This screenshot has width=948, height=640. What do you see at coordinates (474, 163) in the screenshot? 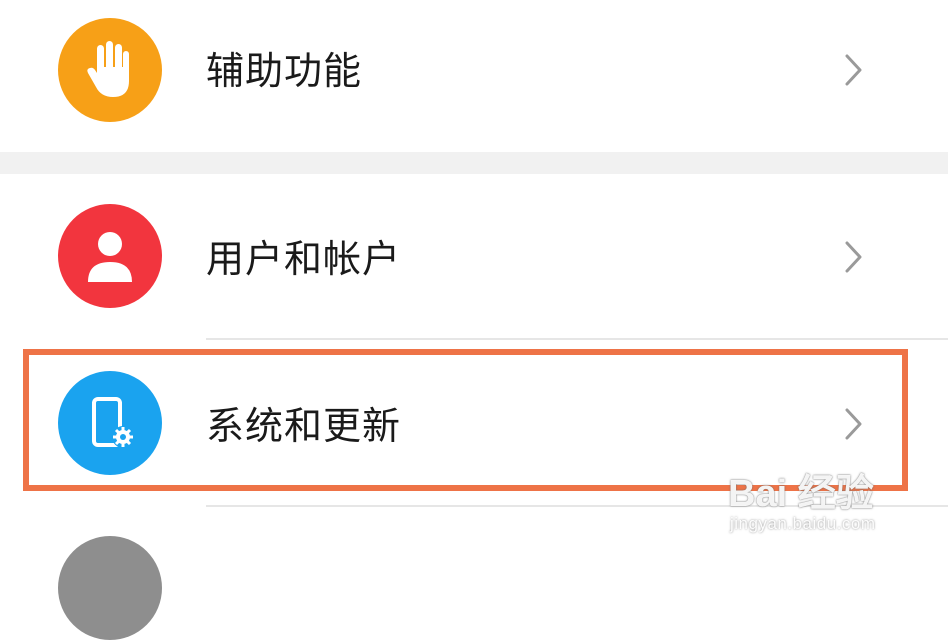
I see `section-separator` at bounding box center [474, 163].